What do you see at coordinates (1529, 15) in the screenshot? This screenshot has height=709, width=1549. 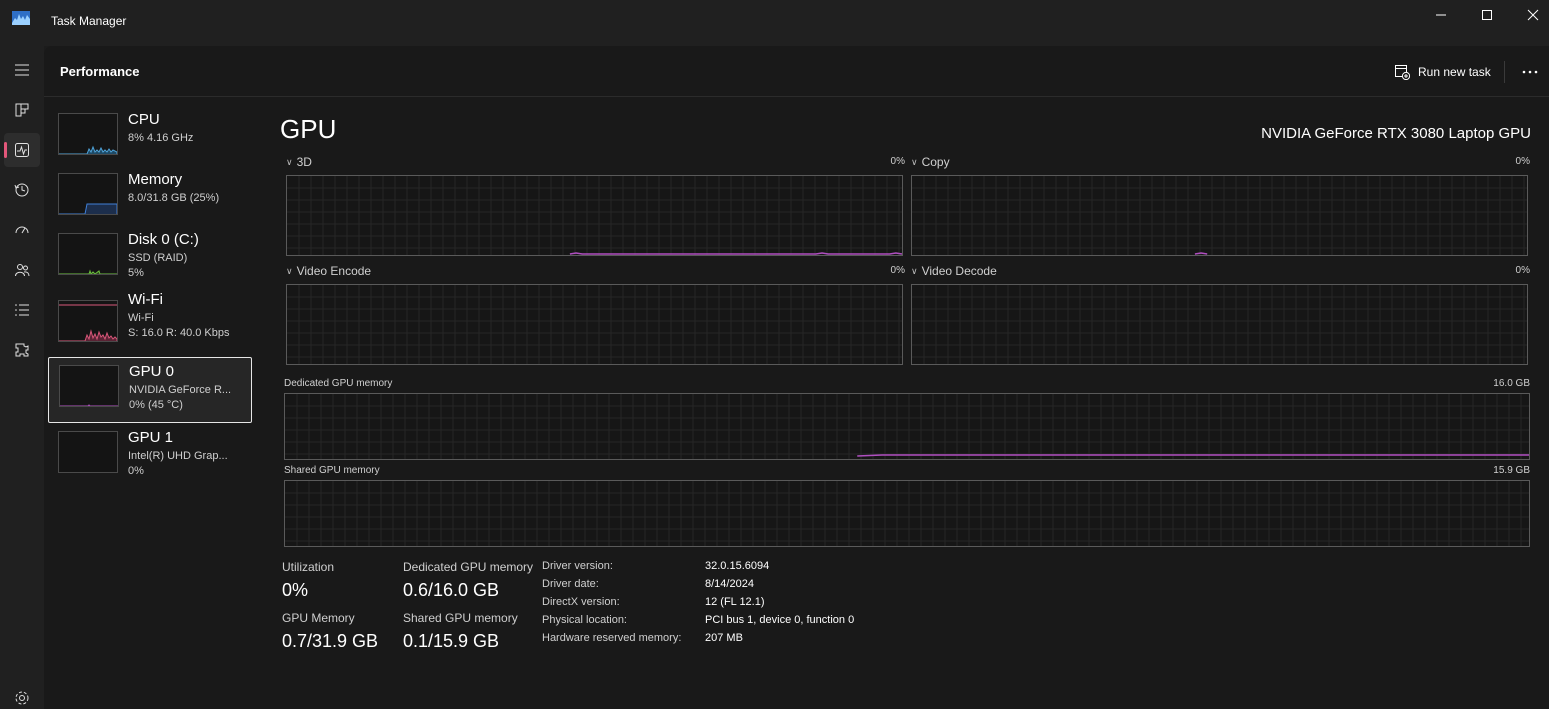 I see `close-button` at bounding box center [1529, 15].